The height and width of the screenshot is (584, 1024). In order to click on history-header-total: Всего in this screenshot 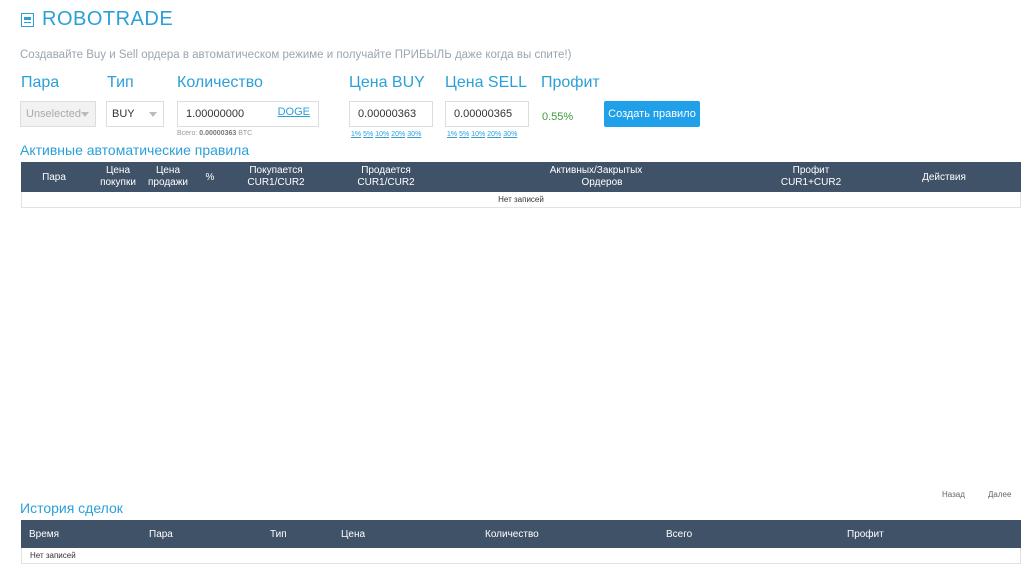, I will do `click(679, 534)`.